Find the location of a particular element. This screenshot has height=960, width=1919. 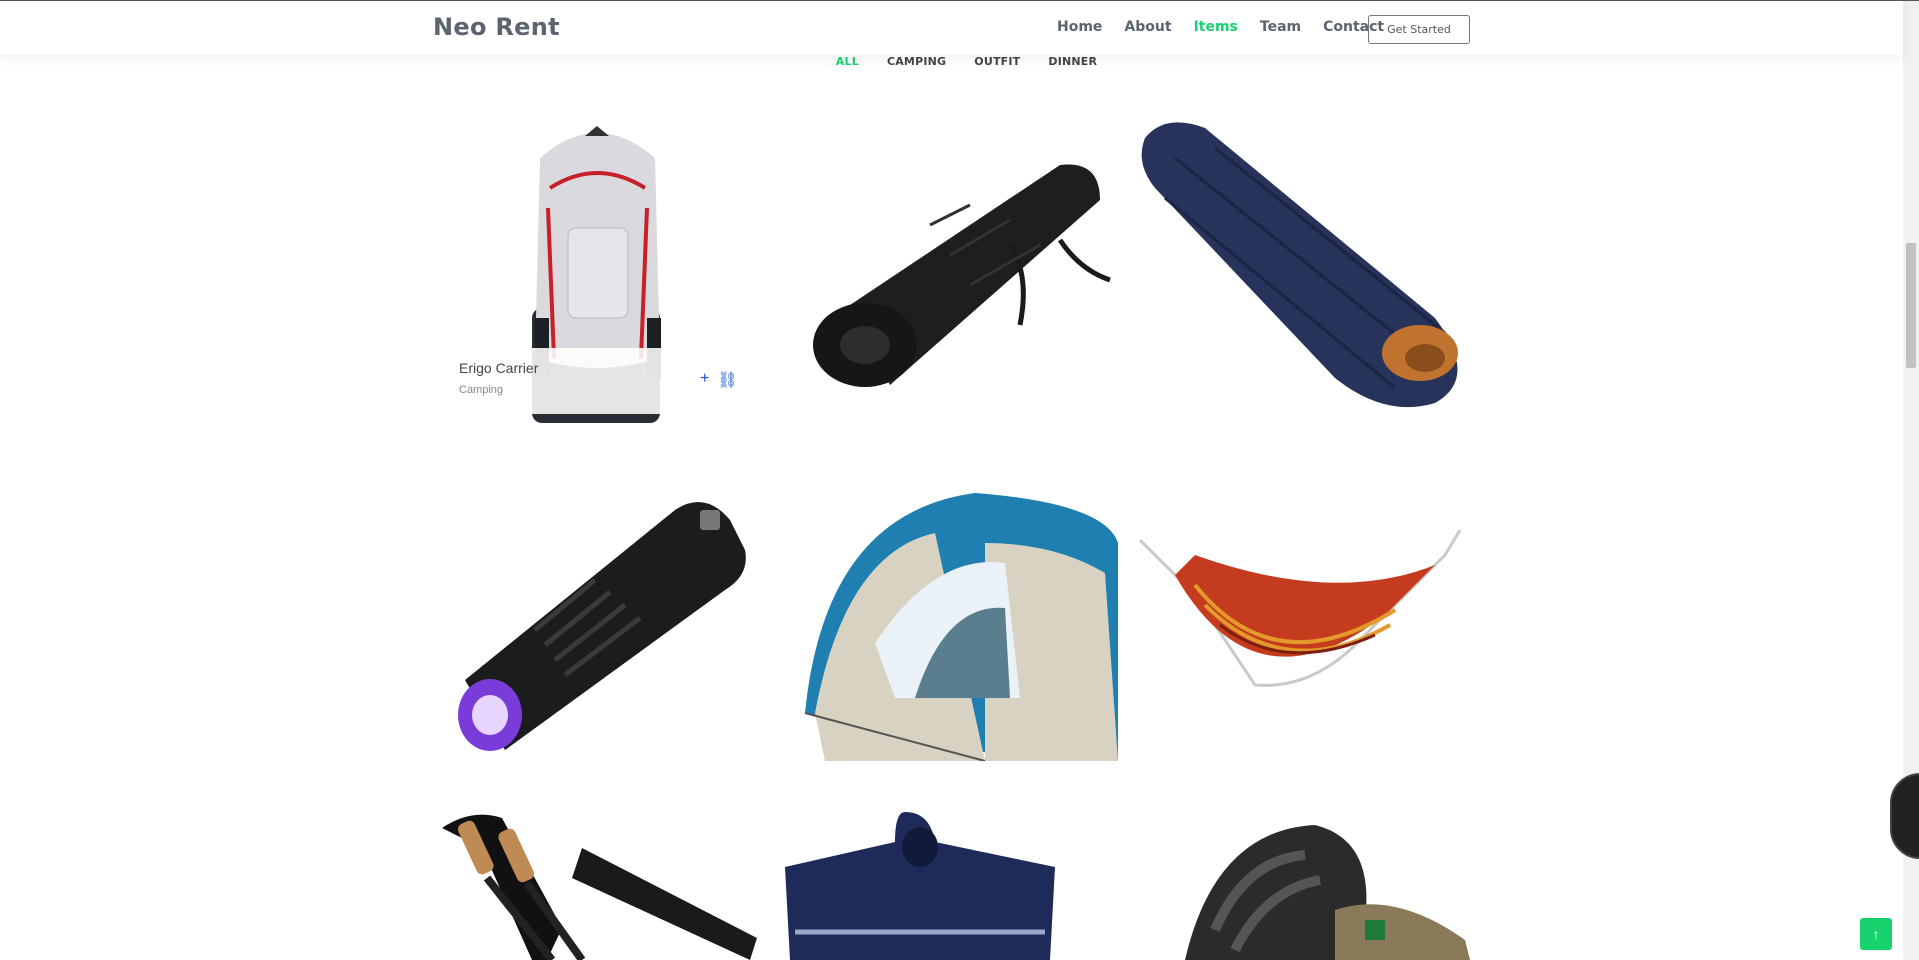

item-image-sleeping-bag is located at coordinates (1302, 263).